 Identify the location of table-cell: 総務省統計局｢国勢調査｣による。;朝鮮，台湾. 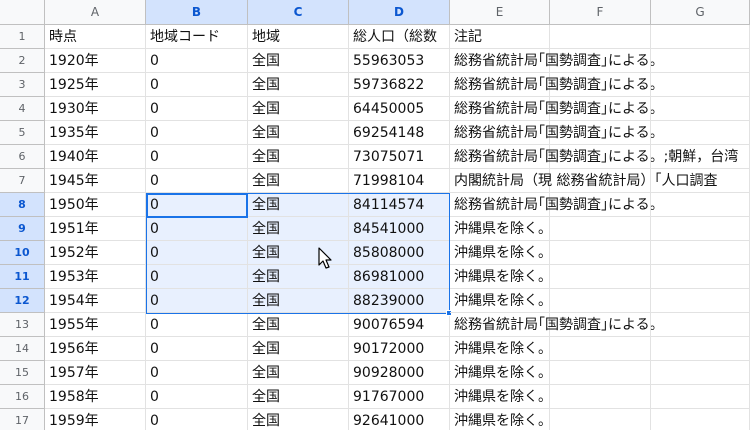
(594, 157).